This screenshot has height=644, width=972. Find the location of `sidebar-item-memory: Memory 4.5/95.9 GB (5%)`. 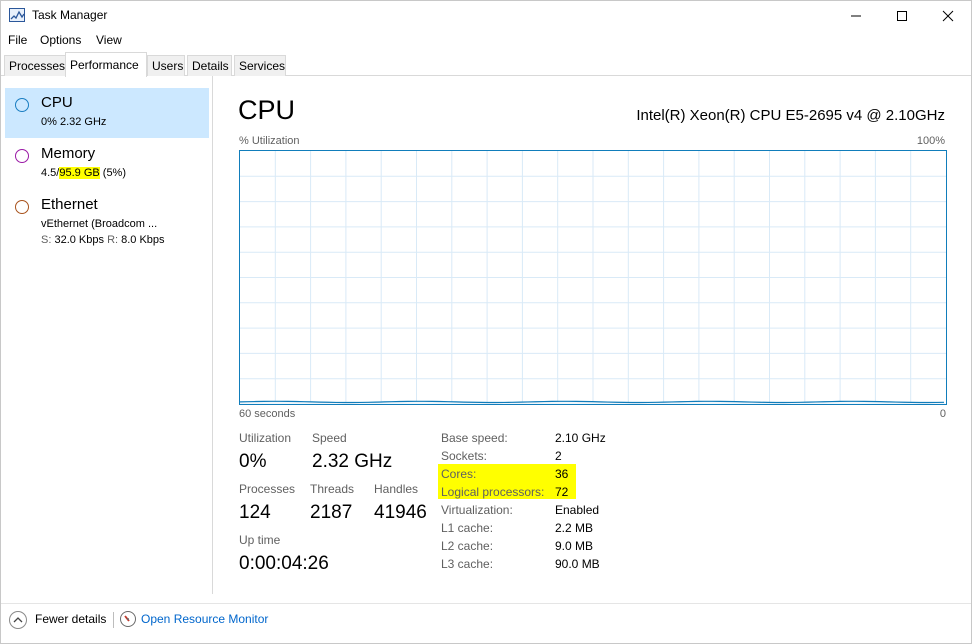

sidebar-item-memory: Memory 4.5/95.9 GB (5%) is located at coordinates (107, 164).